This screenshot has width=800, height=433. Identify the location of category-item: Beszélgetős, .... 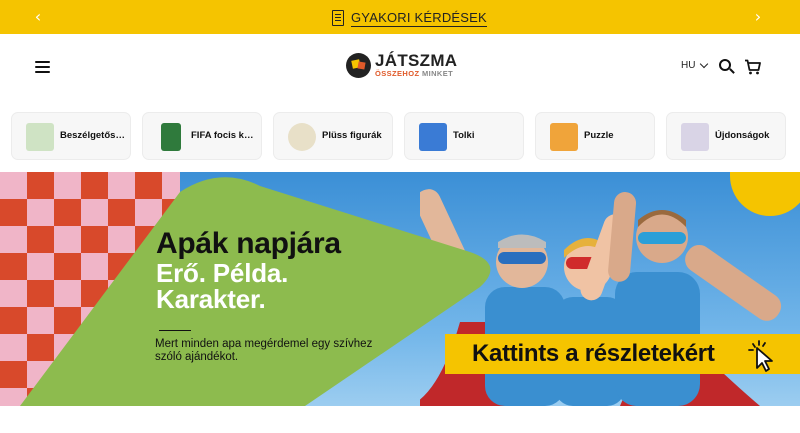
(71, 136).